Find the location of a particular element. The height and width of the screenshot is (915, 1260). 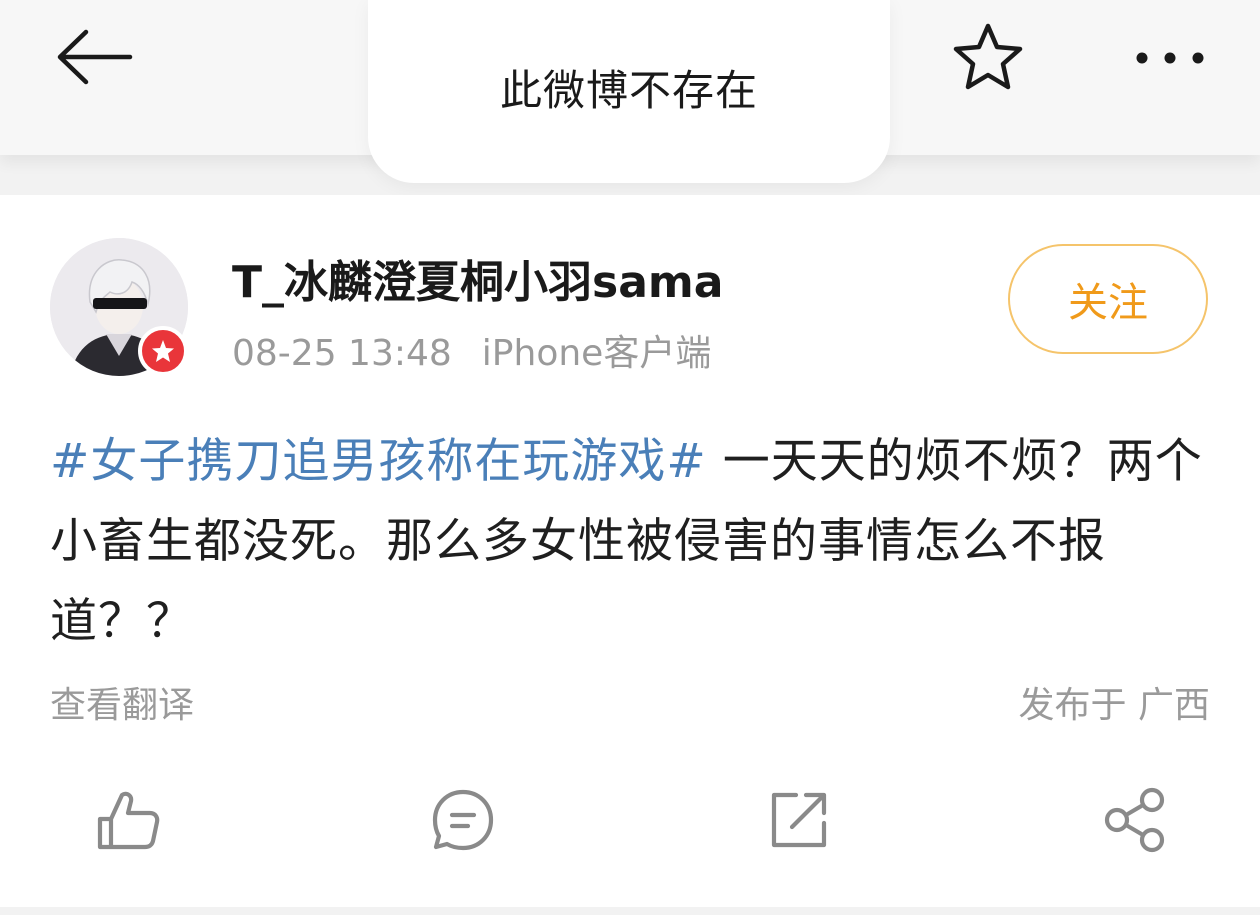

page-title: 此微博不存在 is located at coordinates (628, 90).